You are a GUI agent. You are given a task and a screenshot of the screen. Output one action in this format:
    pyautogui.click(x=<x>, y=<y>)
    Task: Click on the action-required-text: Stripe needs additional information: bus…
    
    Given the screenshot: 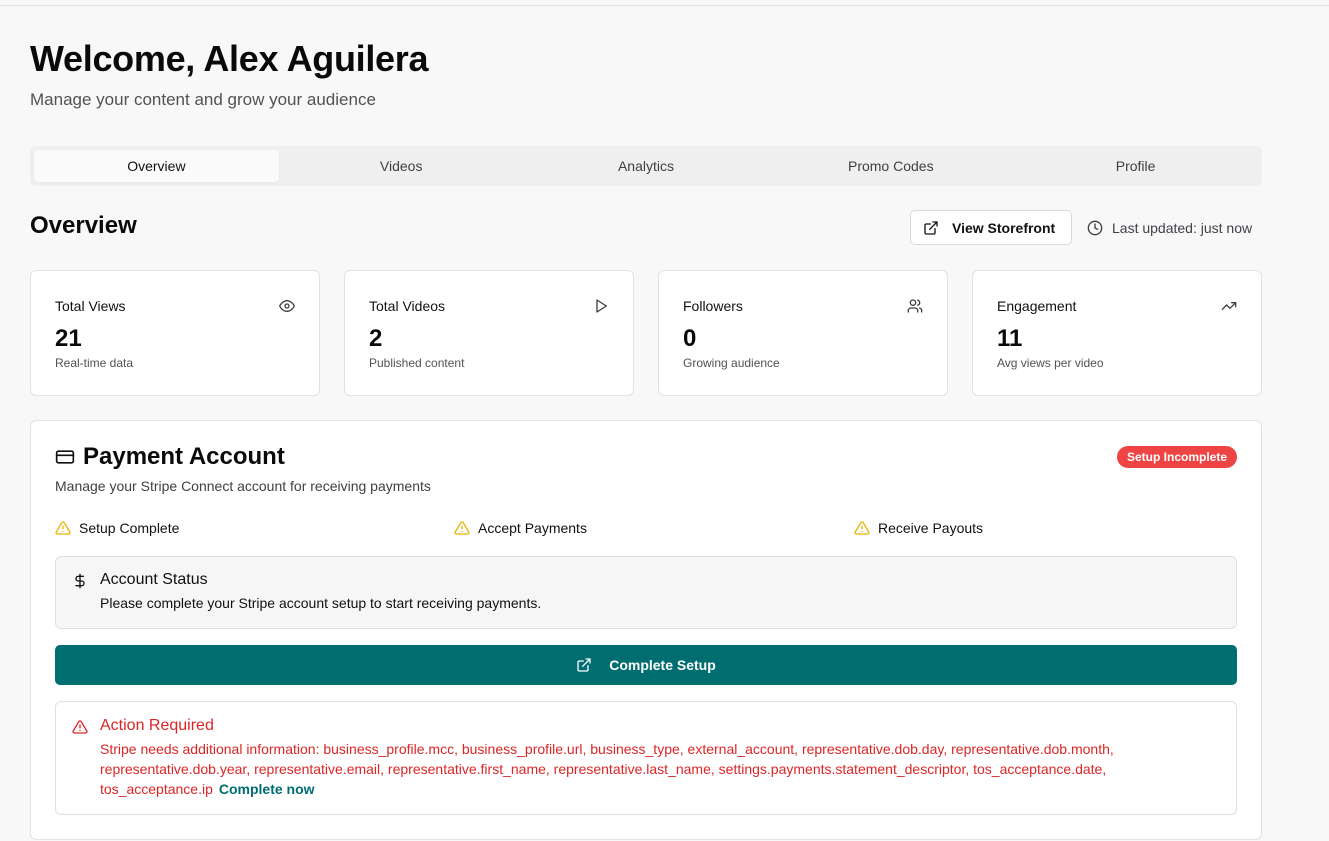 What is the action you would take?
    pyautogui.click(x=660, y=769)
    